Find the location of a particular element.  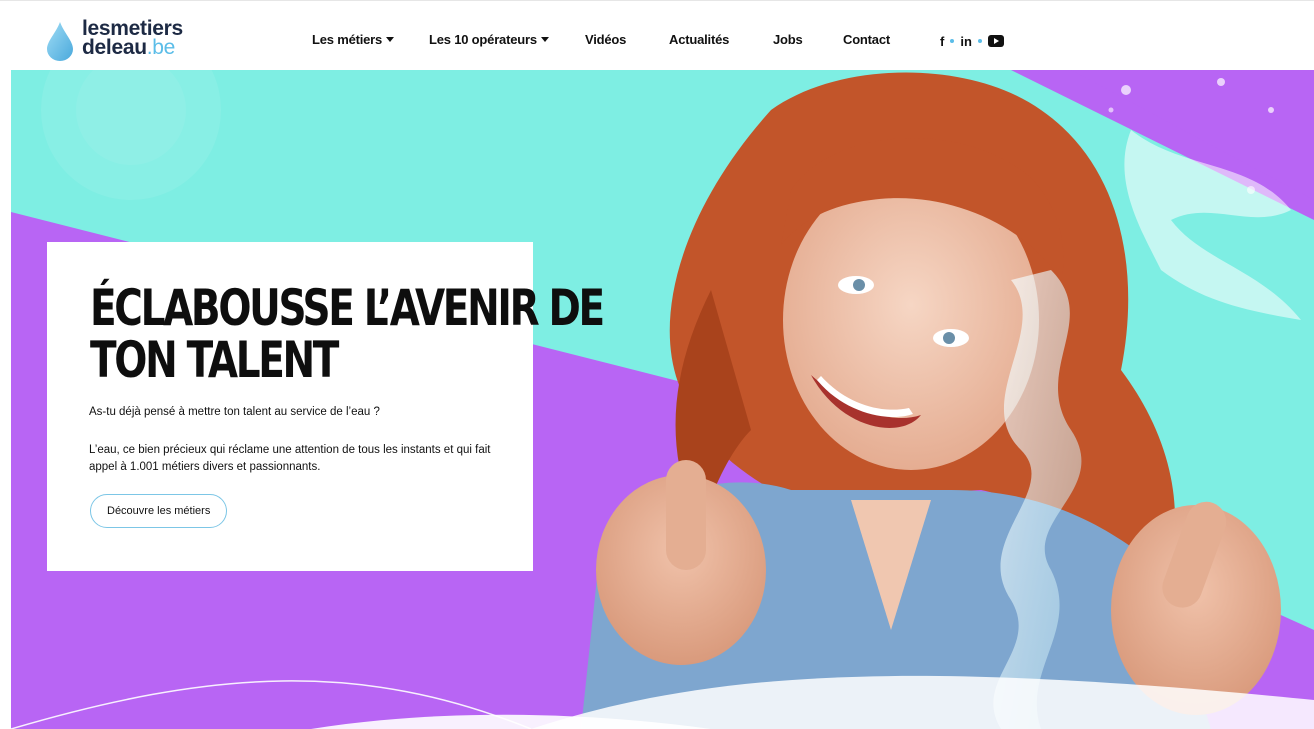

youtube-link is located at coordinates (995, 41).